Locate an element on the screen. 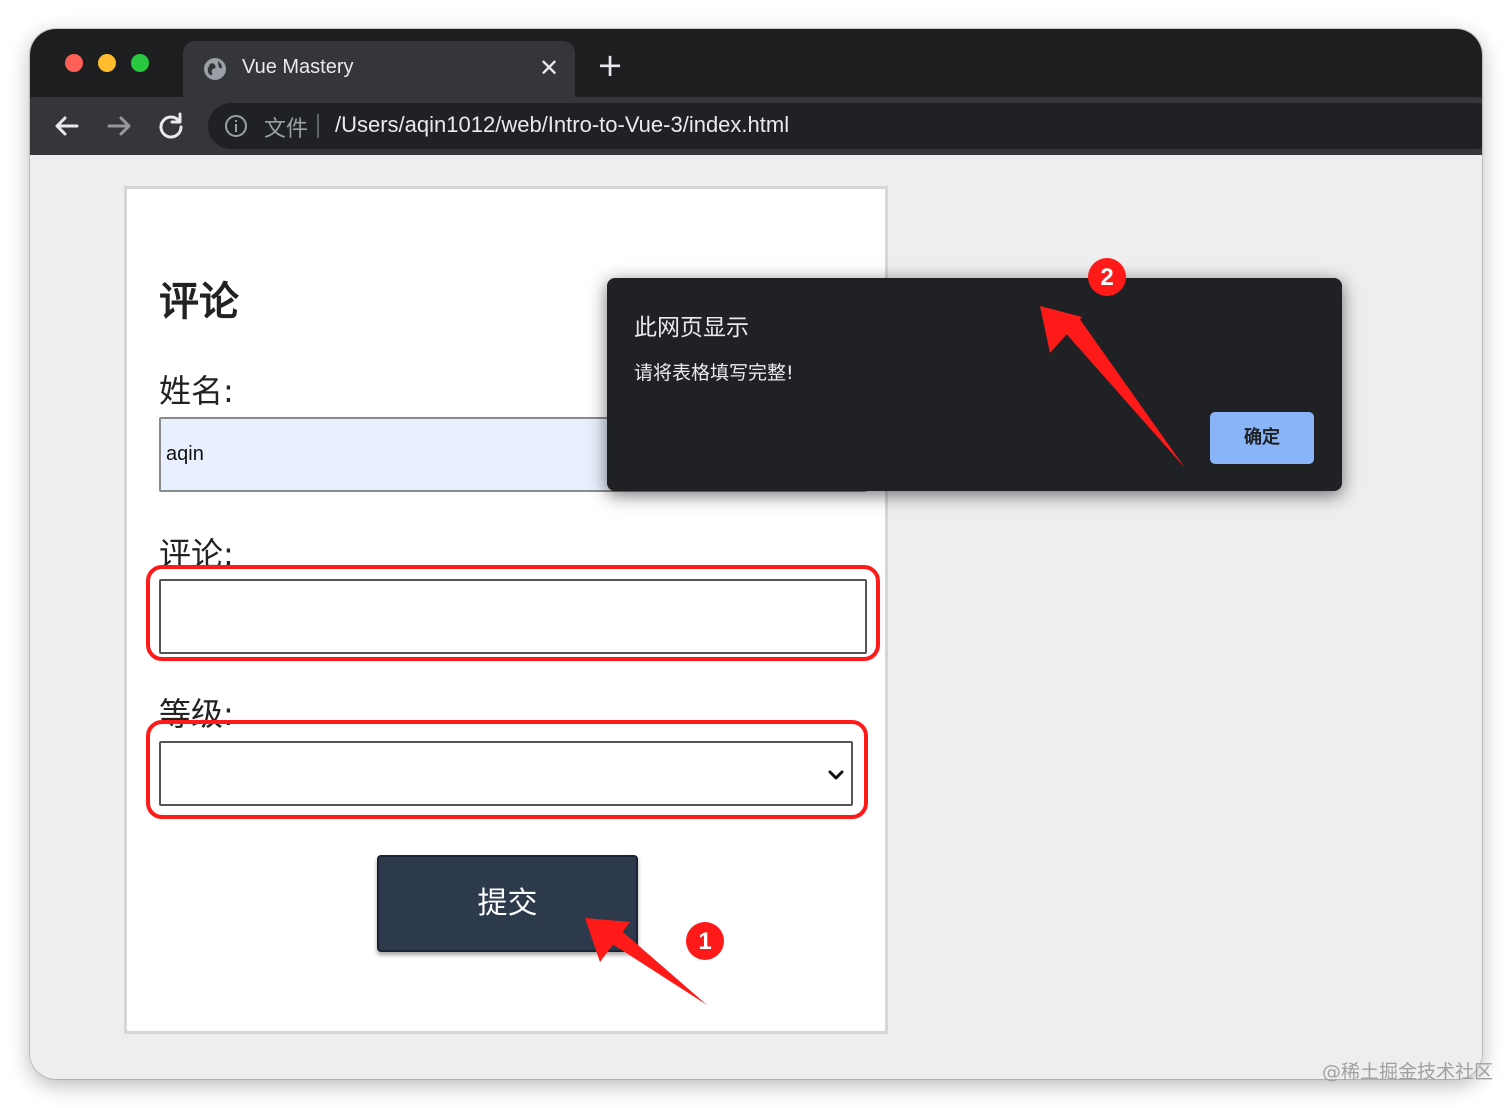  globe-icon is located at coordinates (215, 69).